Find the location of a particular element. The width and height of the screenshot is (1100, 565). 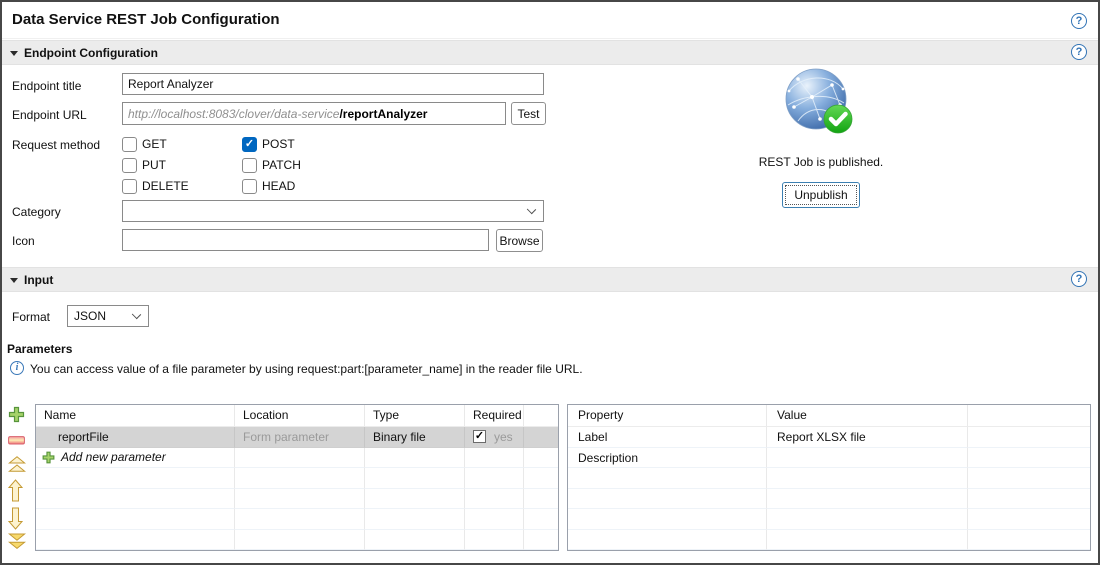

minus-icon is located at coordinates (16, 440).